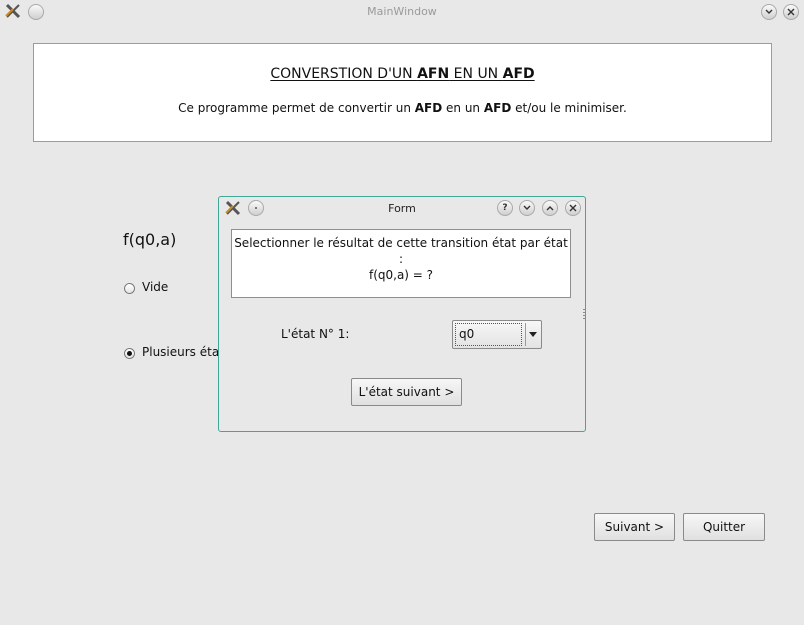 Image resolution: width=804 pixels, height=625 pixels. What do you see at coordinates (183, 352) in the screenshot?
I see `radio-plusieurs-etats-label: Plusieurs état` at bounding box center [183, 352].